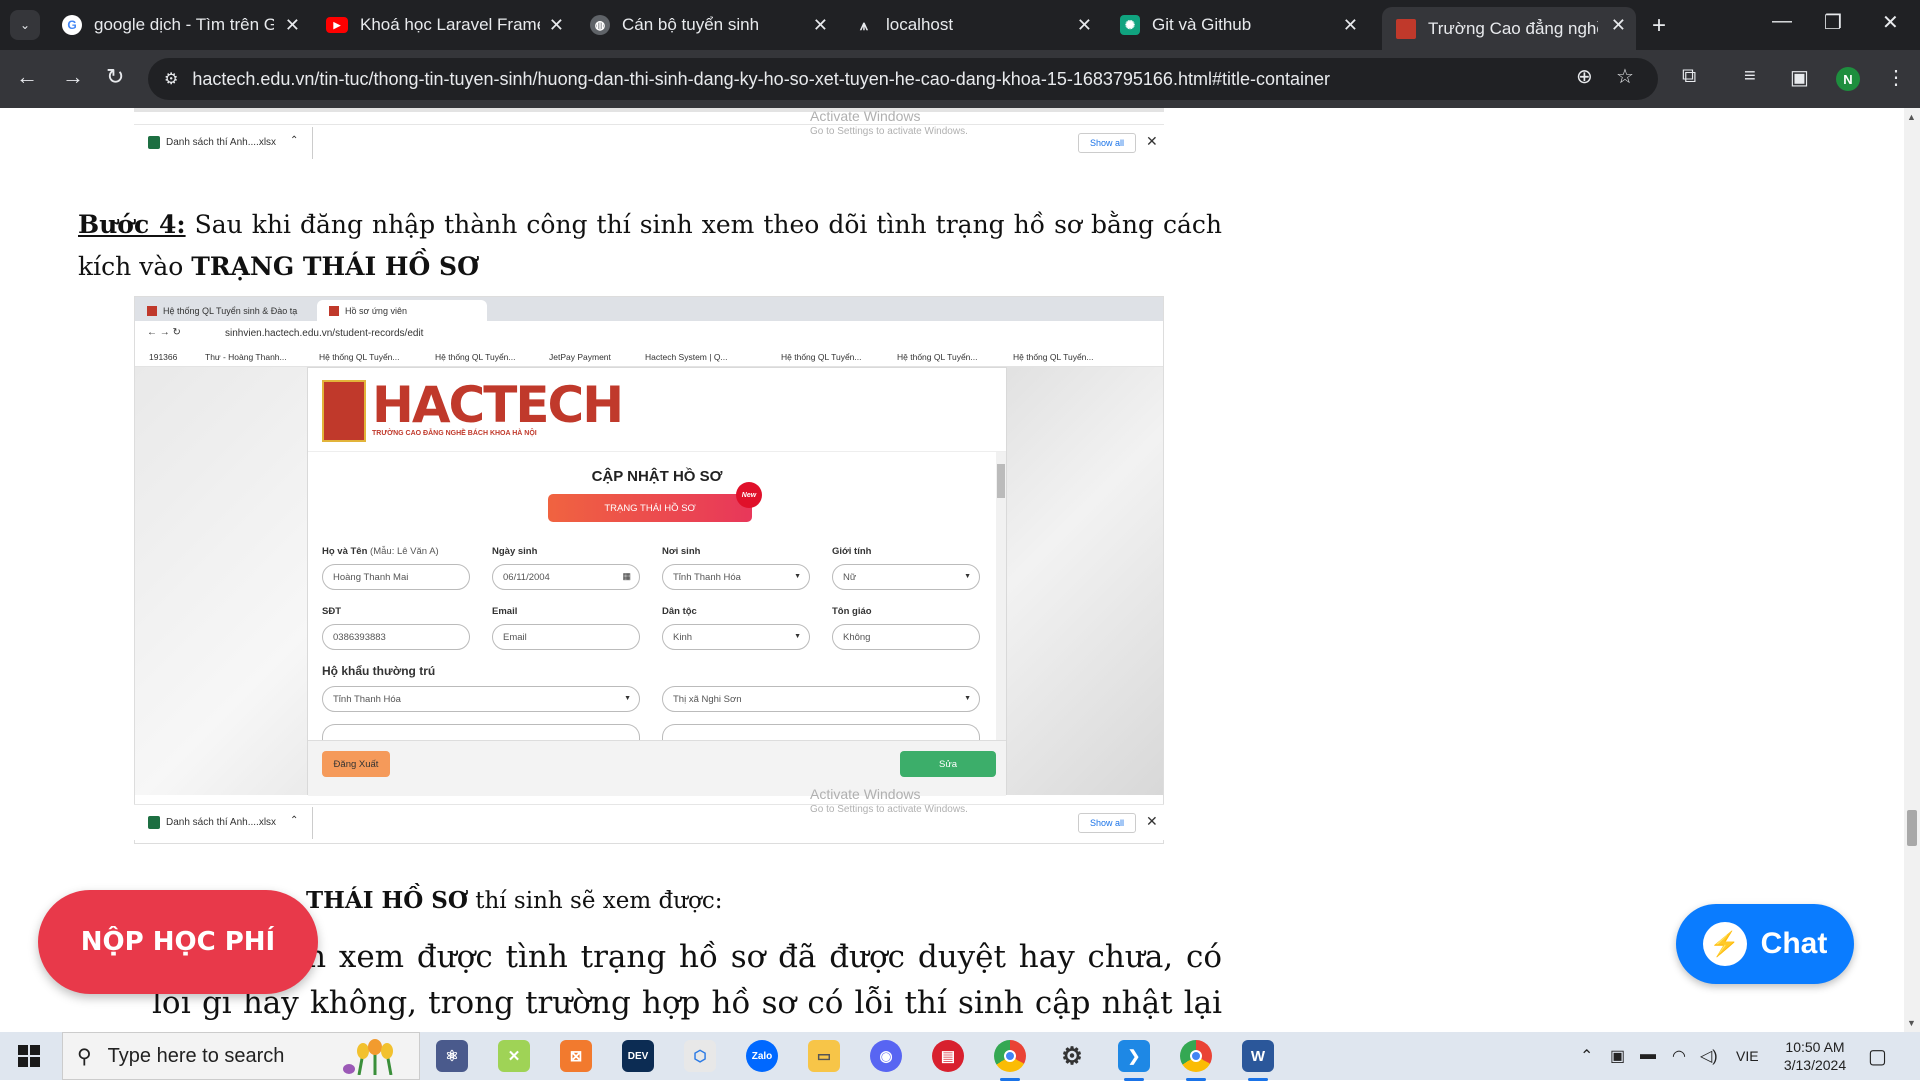 The height and width of the screenshot is (1081, 1920). I want to click on gender-select: Nữ ▼, so click(906, 577).